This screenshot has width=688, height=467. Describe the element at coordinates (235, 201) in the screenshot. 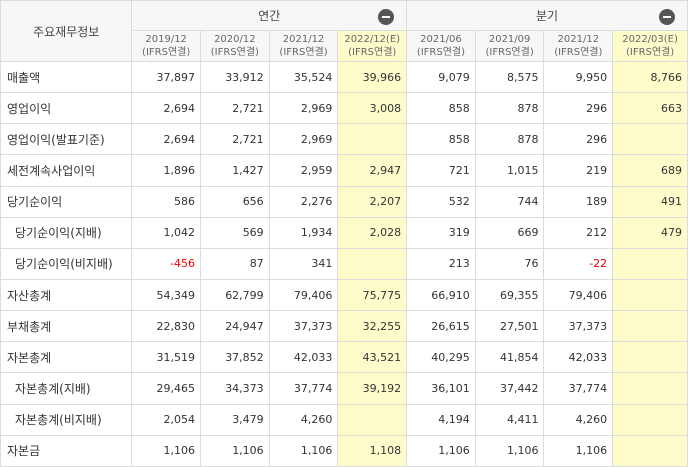

I see `table-cell: 656` at that location.